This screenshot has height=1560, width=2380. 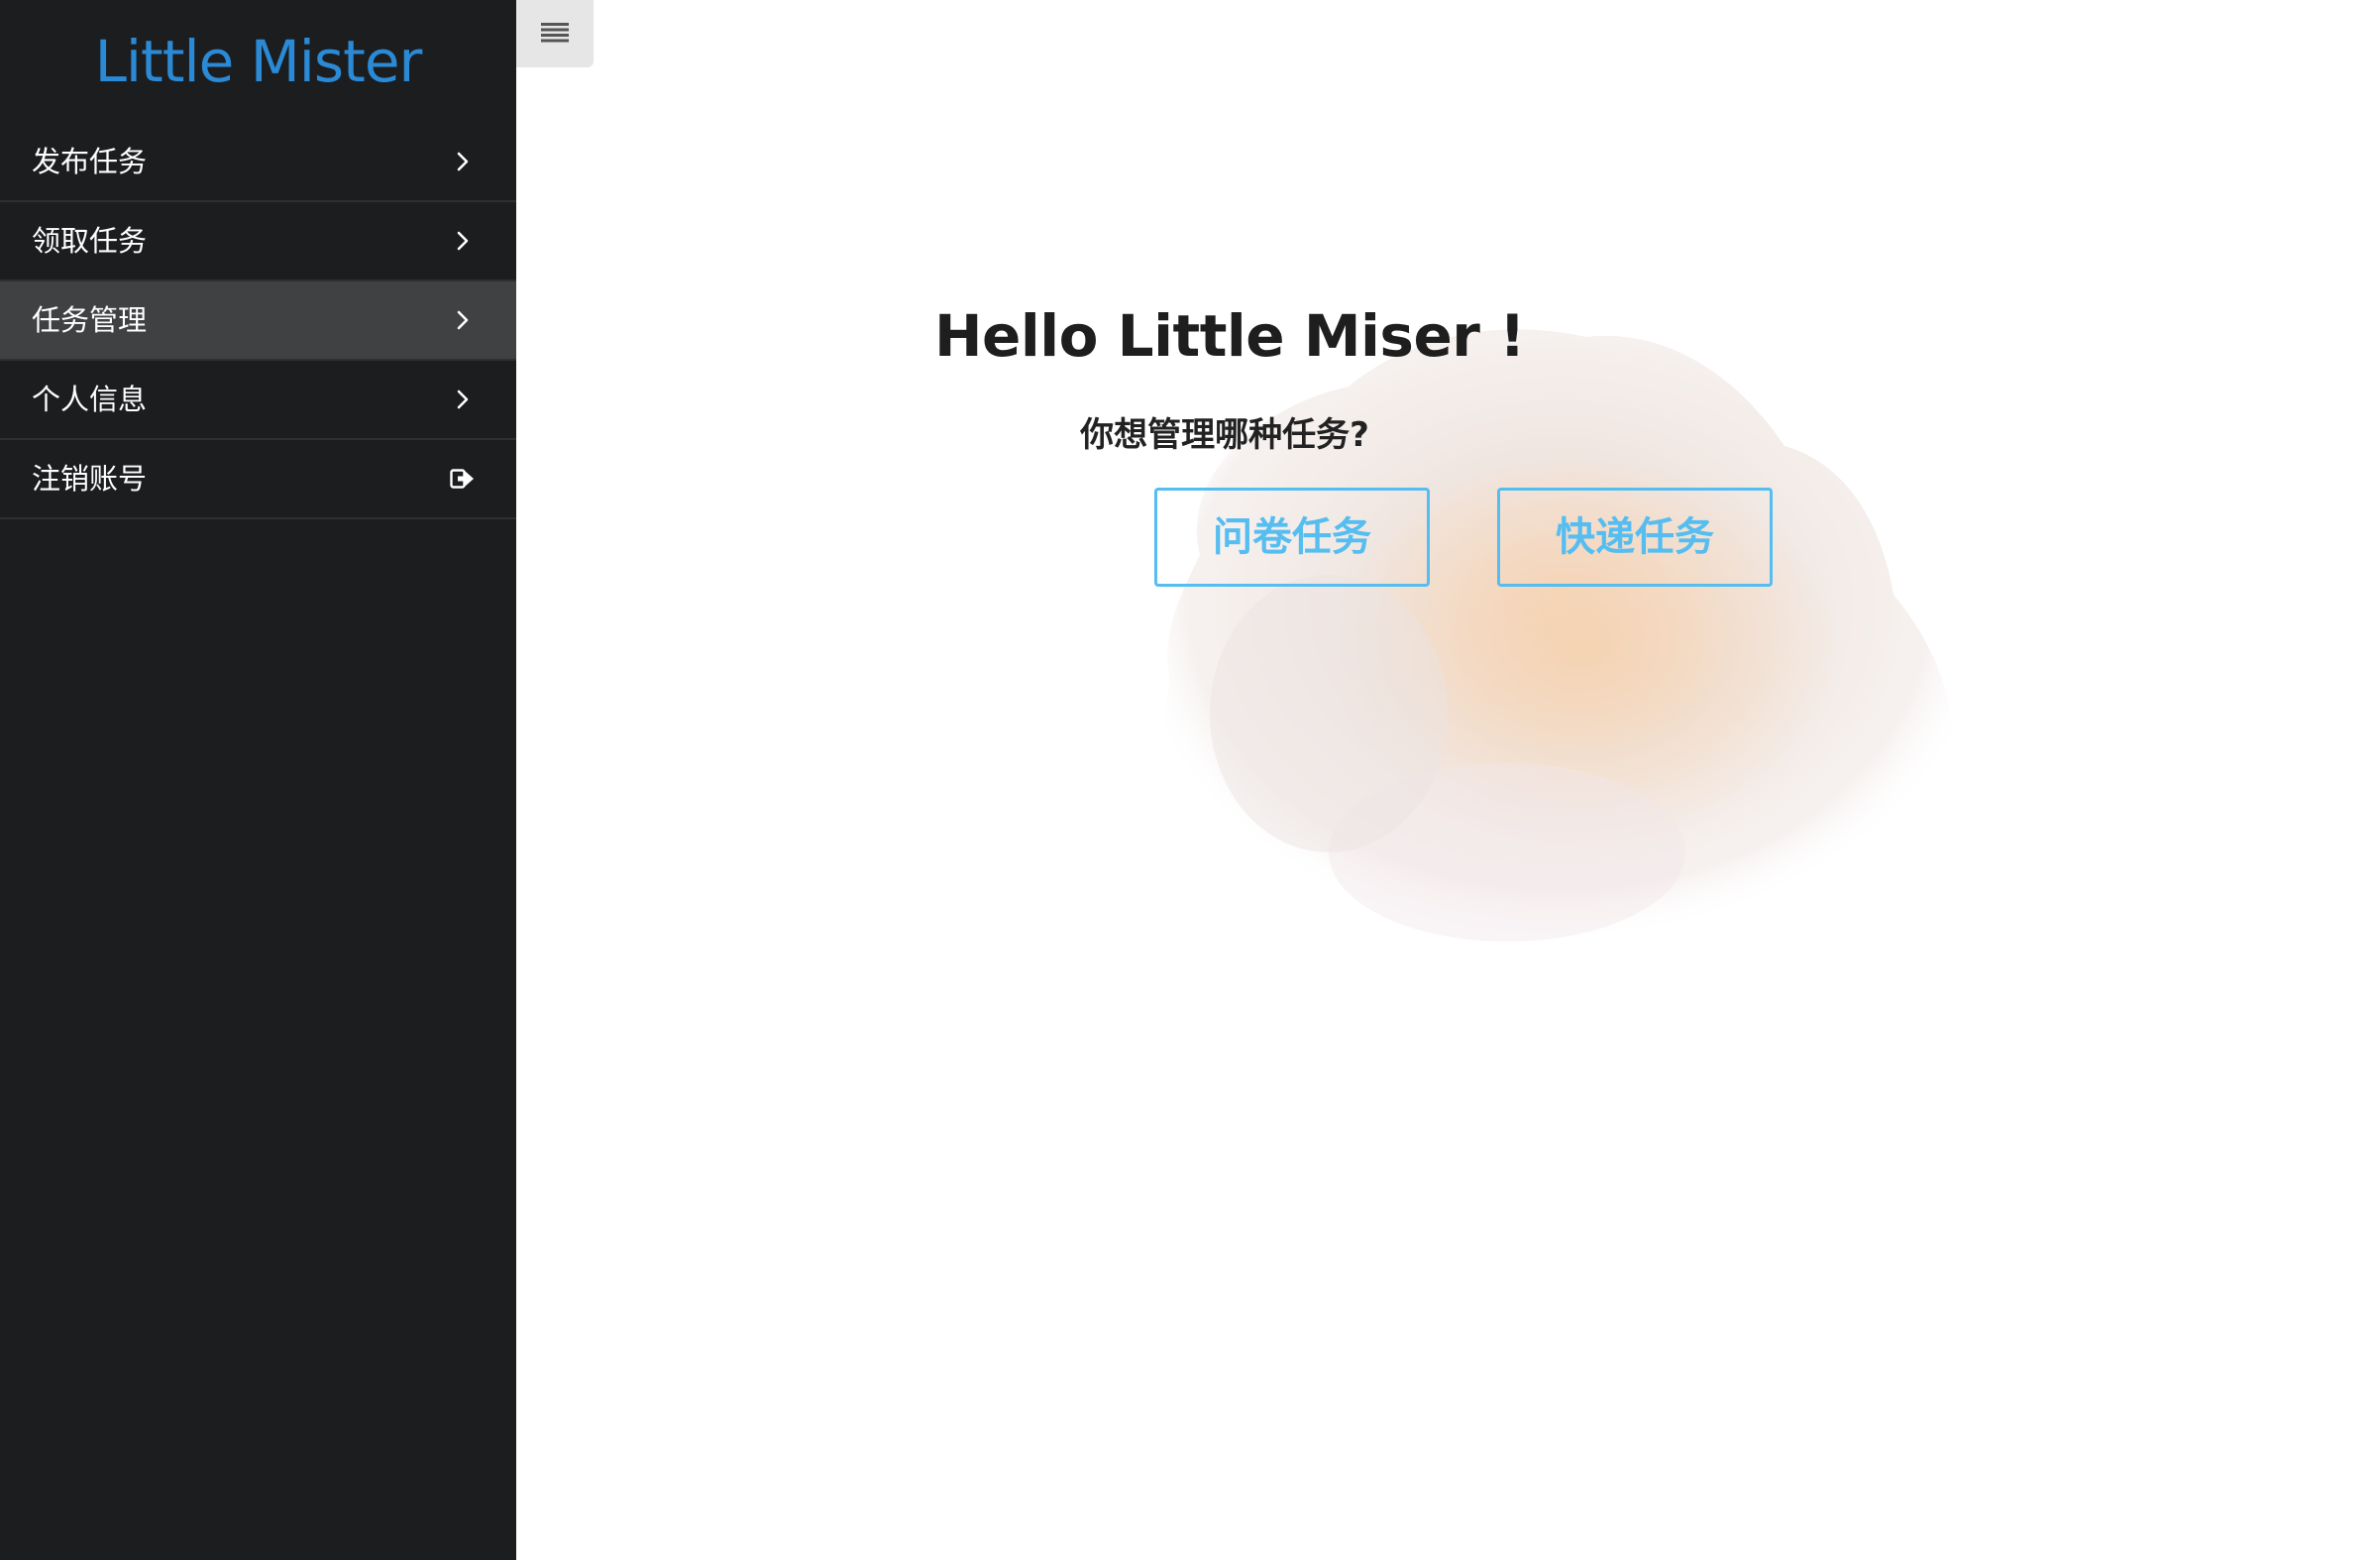 What do you see at coordinates (258, 61) in the screenshot?
I see `brand-title: Little Mister` at bounding box center [258, 61].